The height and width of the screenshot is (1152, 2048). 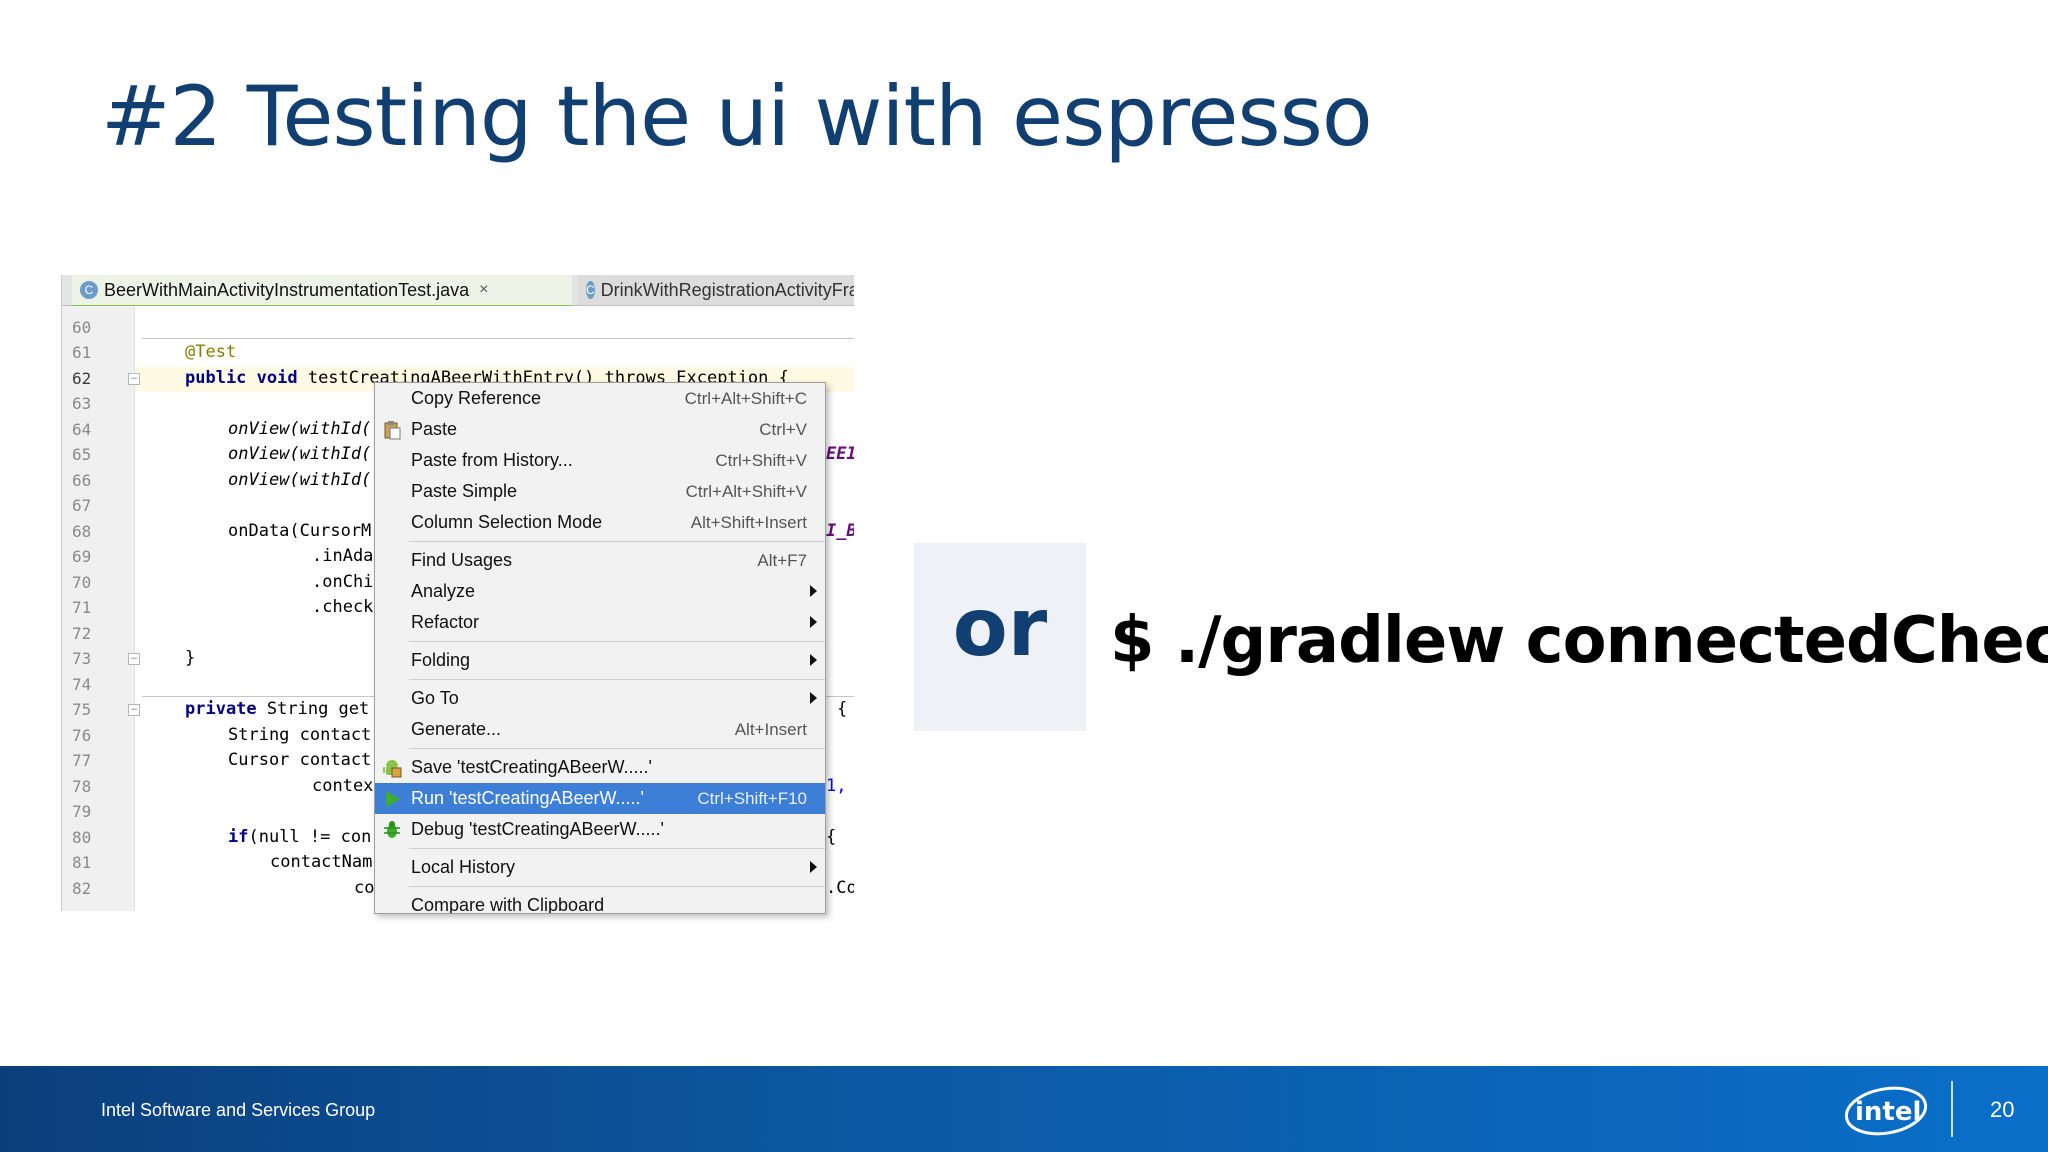 What do you see at coordinates (498, 338) in the screenshot?
I see `method-separator` at bounding box center [498, 338].